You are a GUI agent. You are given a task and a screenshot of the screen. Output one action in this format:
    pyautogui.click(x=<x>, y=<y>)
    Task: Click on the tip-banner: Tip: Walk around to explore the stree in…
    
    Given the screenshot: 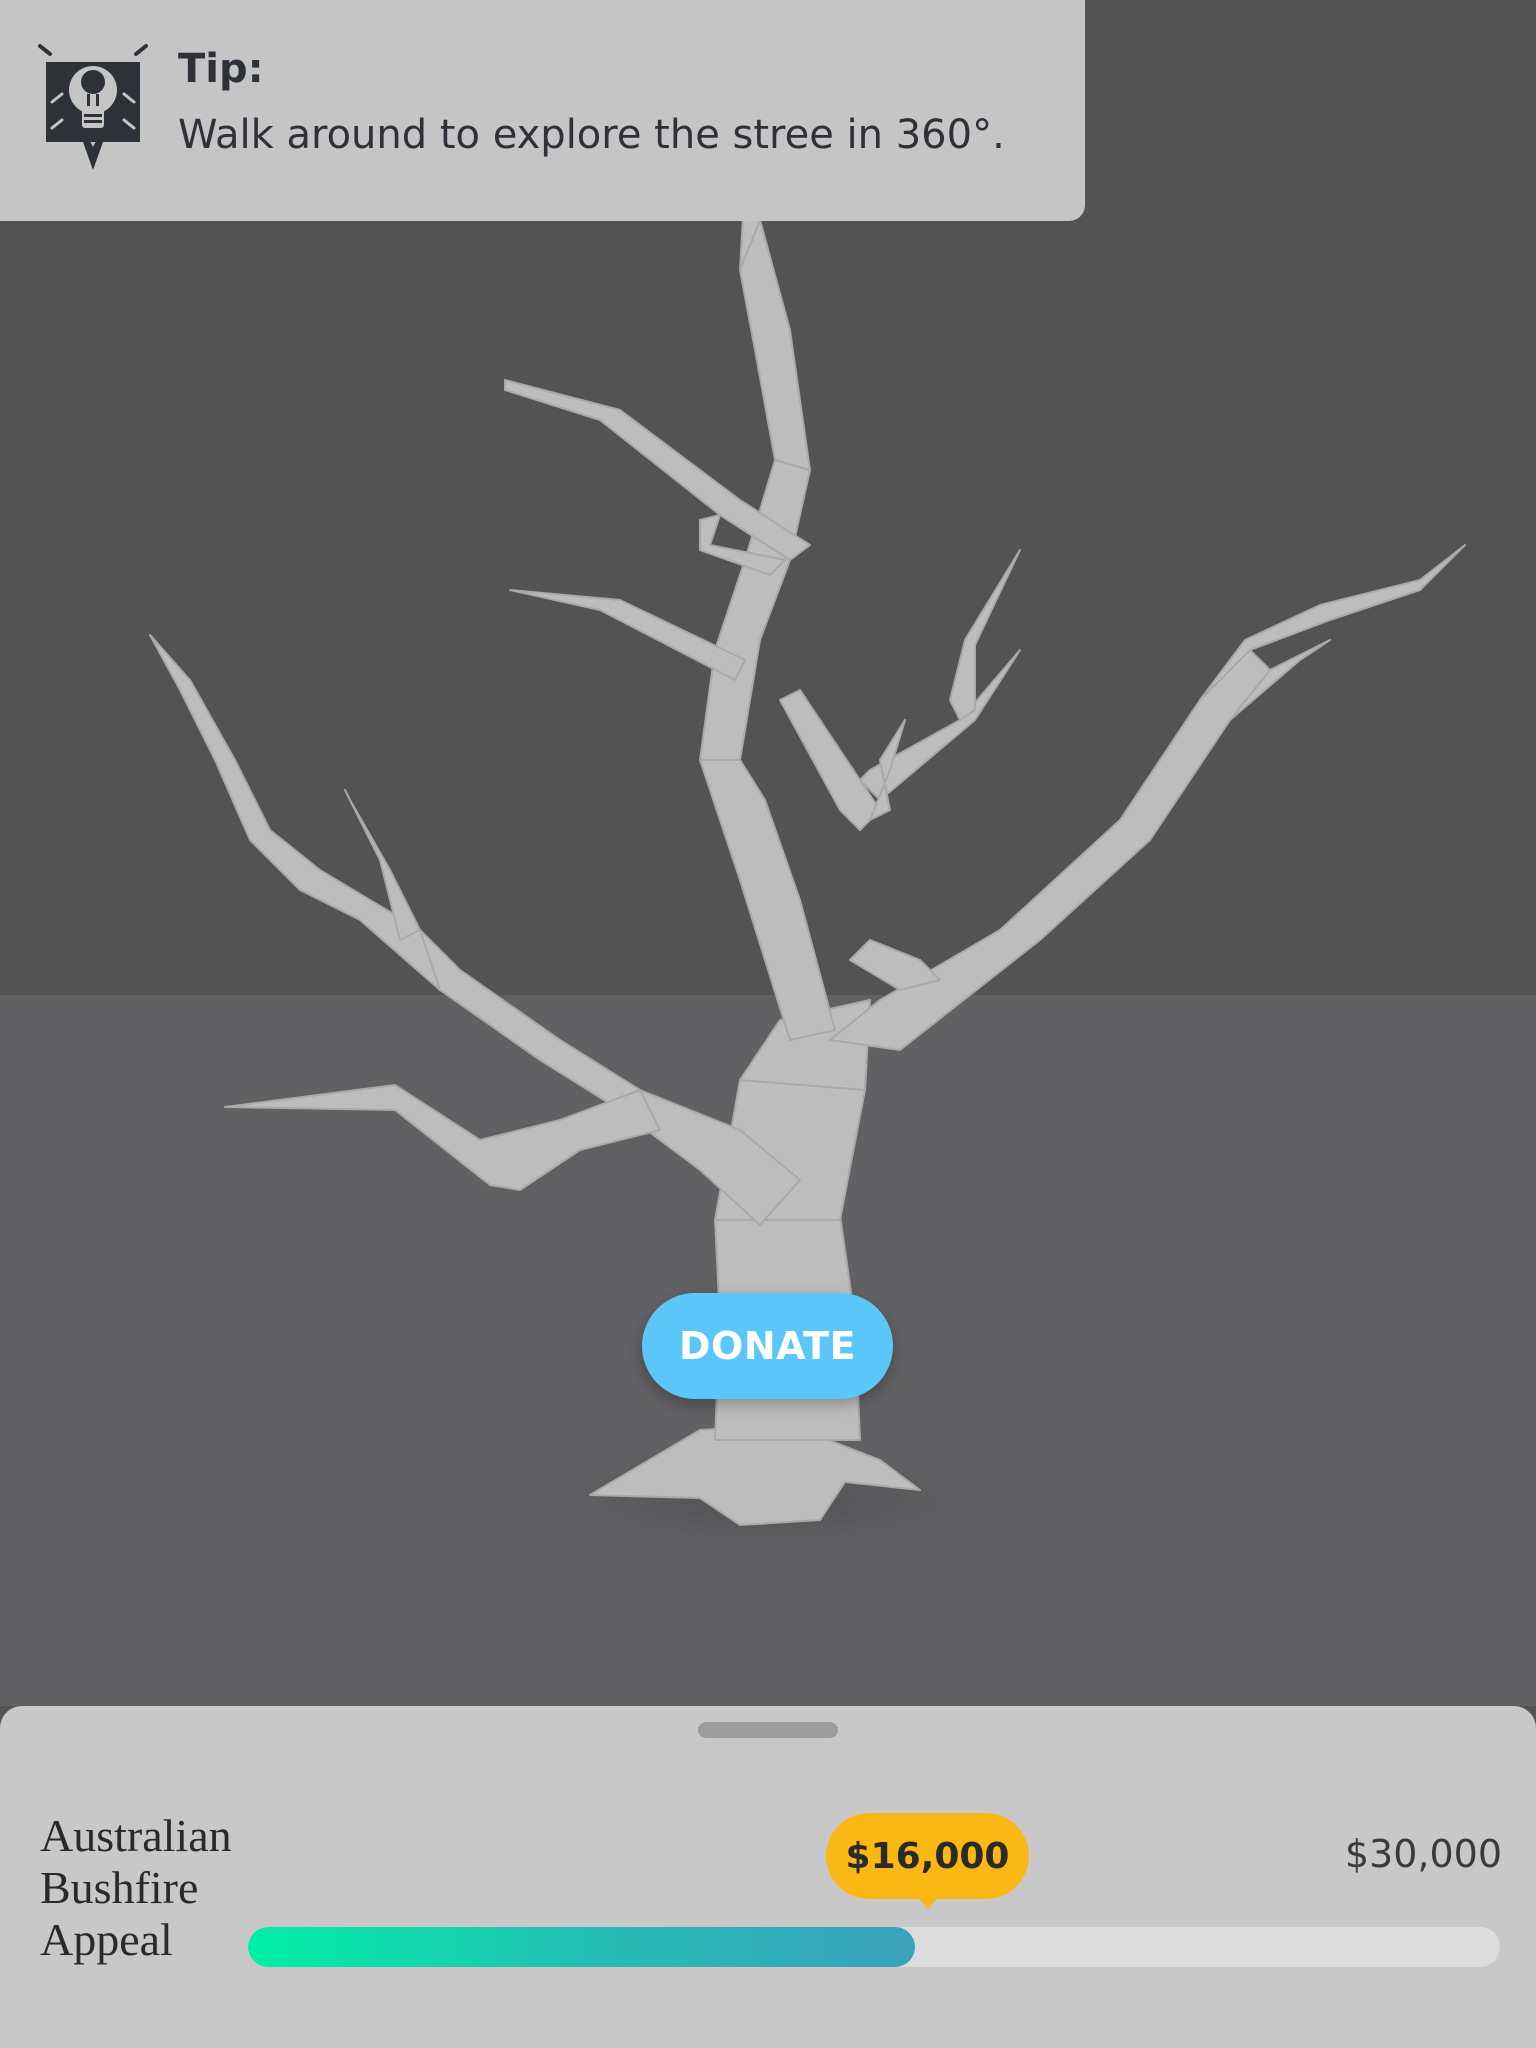 What is the action you would take?
    pyautogui.click(x=542, y=110)
    